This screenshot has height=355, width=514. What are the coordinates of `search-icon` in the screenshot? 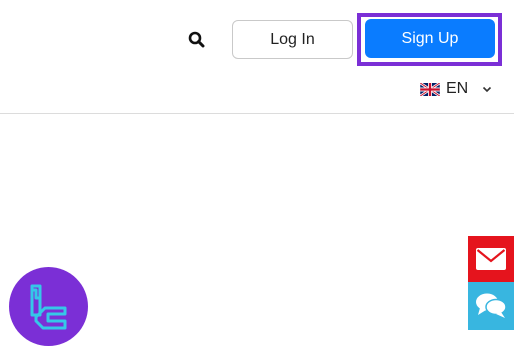 It's located at (196, 39).